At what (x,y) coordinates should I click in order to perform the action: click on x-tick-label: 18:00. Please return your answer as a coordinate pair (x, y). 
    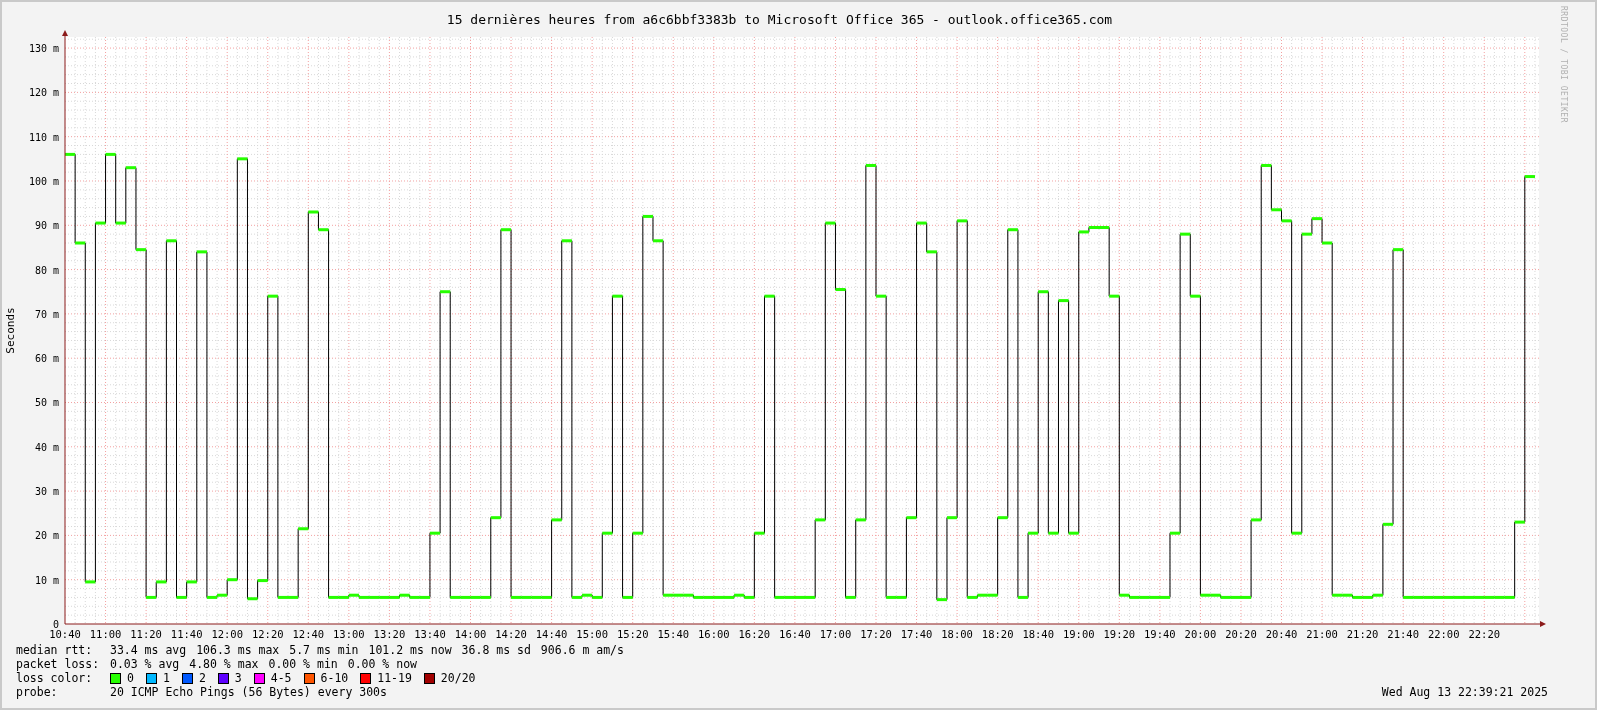
    Looking at the image, I should click on (957, 634).